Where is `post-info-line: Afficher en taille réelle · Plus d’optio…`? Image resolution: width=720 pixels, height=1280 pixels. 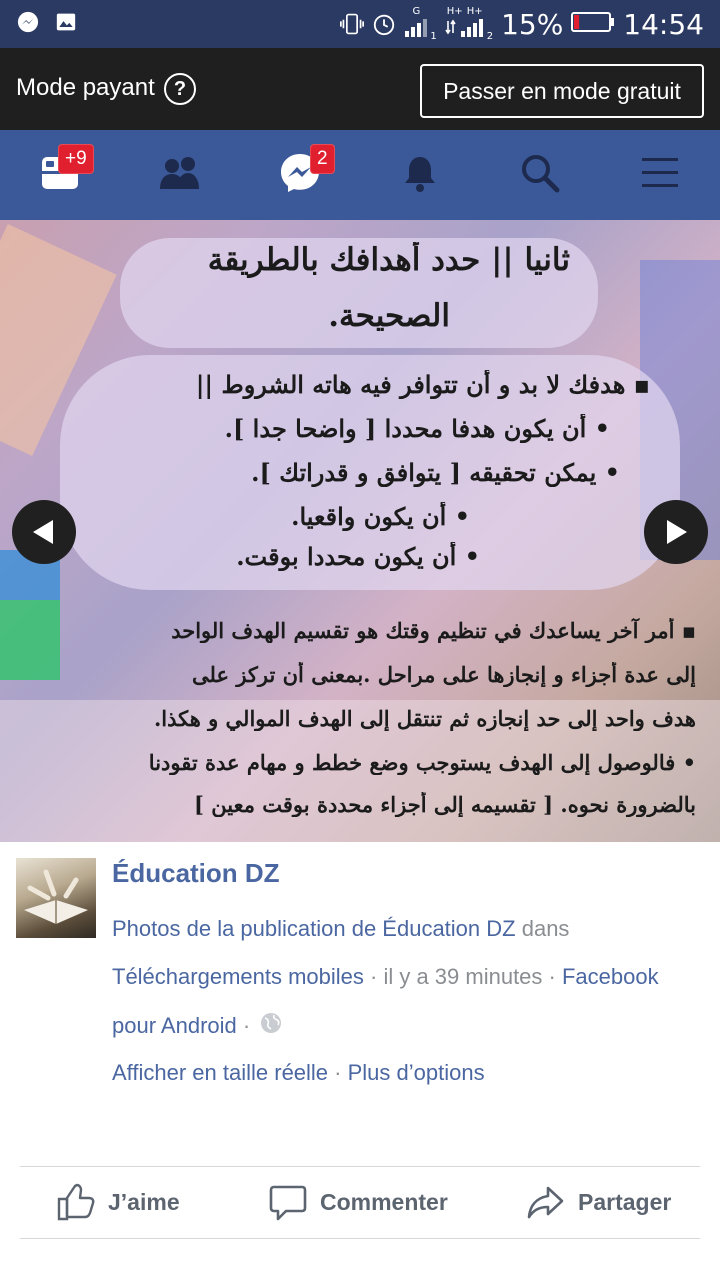 post-info-line: Afficher en taille réelle · Plus d’optio… is located at coordinates (298, 1073).